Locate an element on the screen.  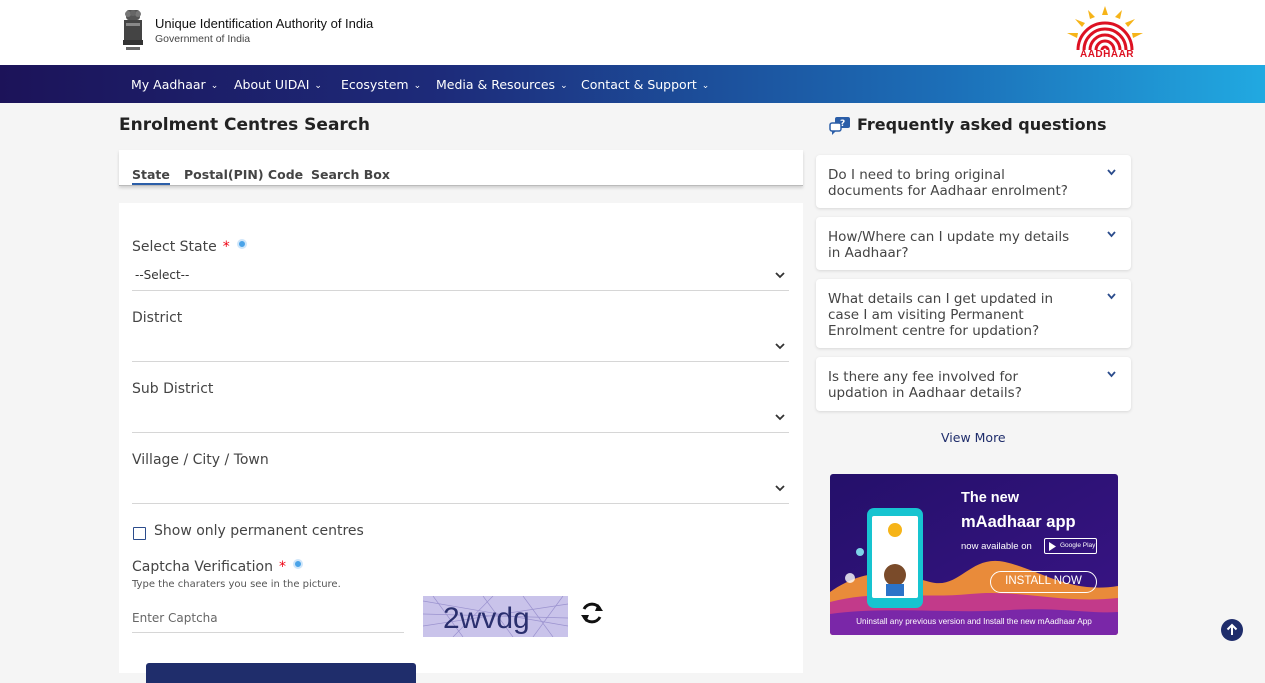
promo-title-line1: The new is located at coordinates (990, 498).